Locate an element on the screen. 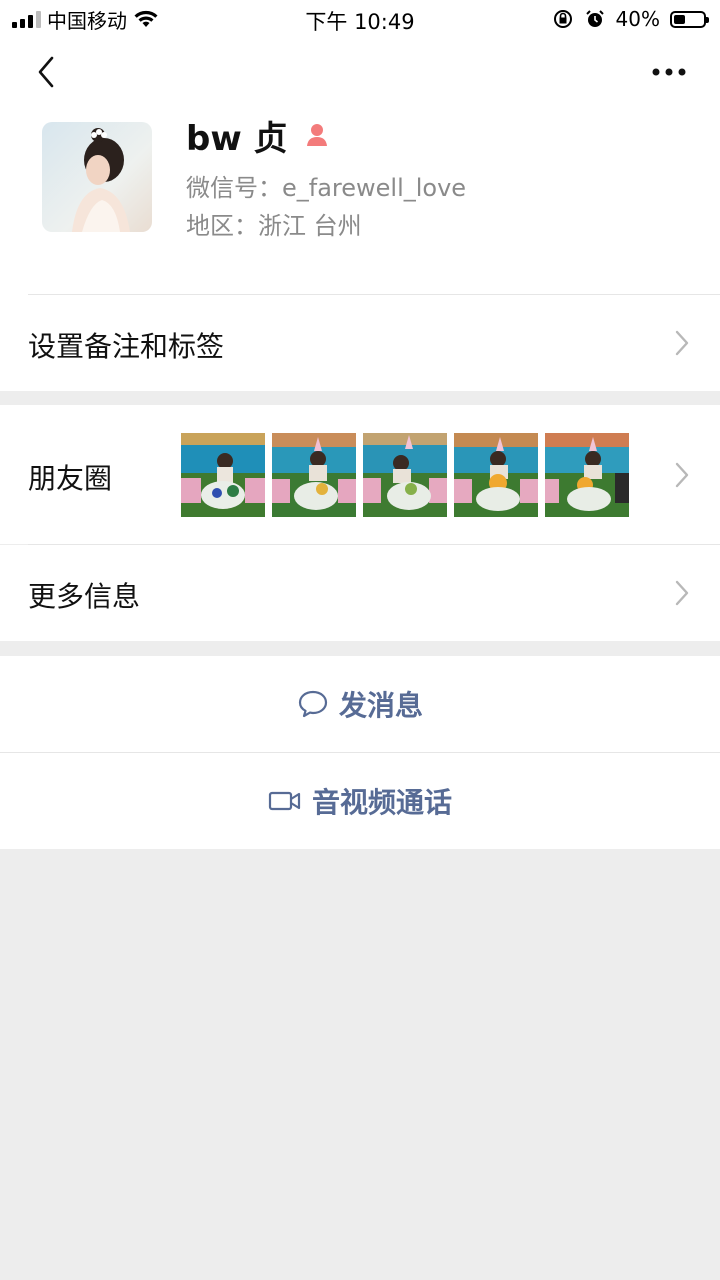 Image resolution: width=720 pixels, height=1280 pixels. more-info-label: 更多信息 is located at coordinates (84, 596).